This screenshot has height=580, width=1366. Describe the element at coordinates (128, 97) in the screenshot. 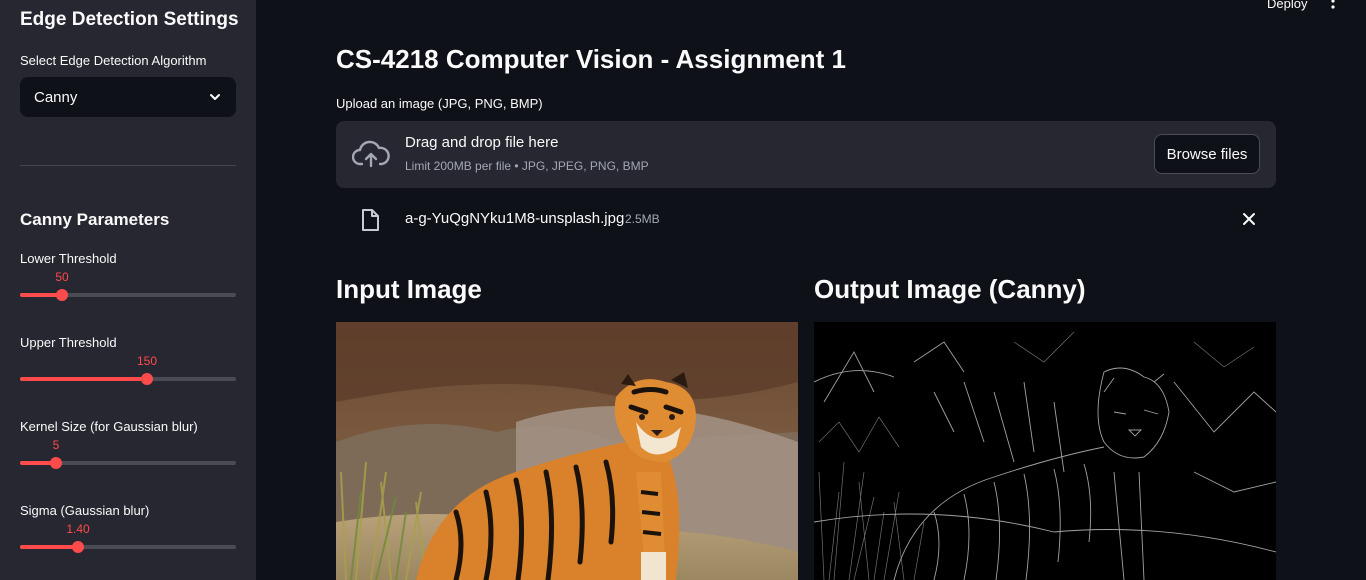

I see `algorithm-select: Canny` at that location.